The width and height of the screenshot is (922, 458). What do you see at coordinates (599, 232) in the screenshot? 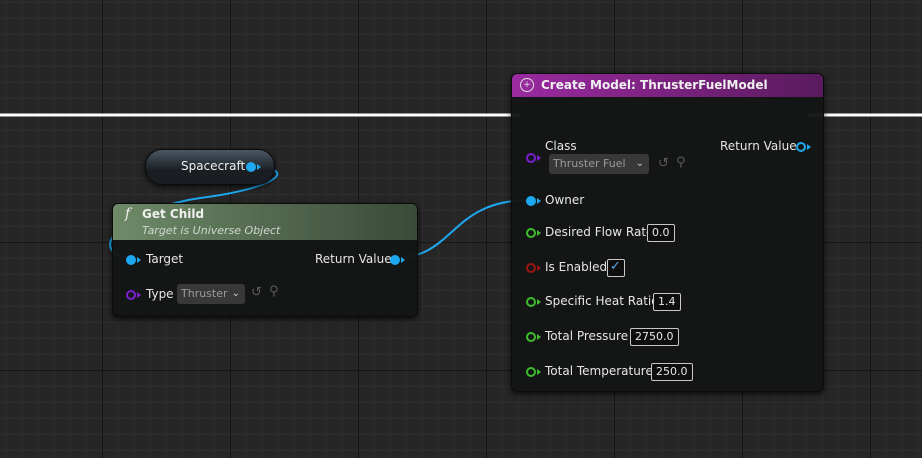
I see `desired-flow-rate-label: Desired Flow Rate` at bounding box center [599, 232].